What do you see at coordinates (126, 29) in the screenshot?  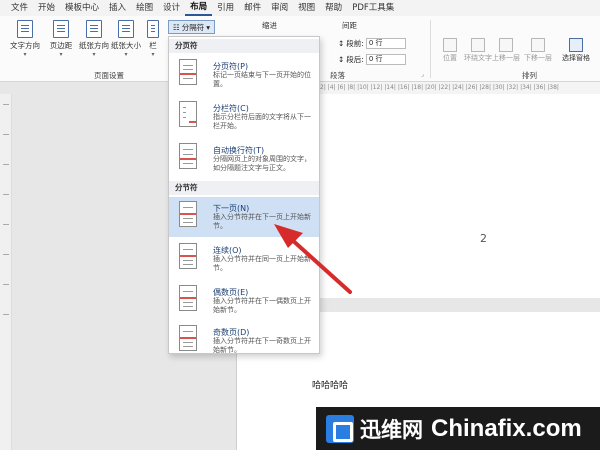 I see `size-icon` at bounding box center [126, 29].